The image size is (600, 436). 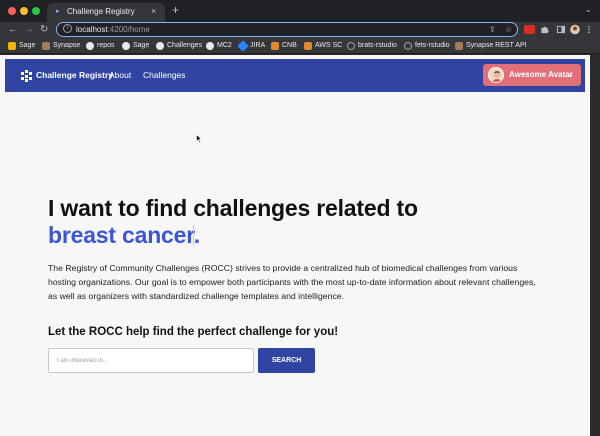 What do you see at coordinates (24, 11) in the screenshot?
I see `window-minimize-button` at bounding box center [24, 11].